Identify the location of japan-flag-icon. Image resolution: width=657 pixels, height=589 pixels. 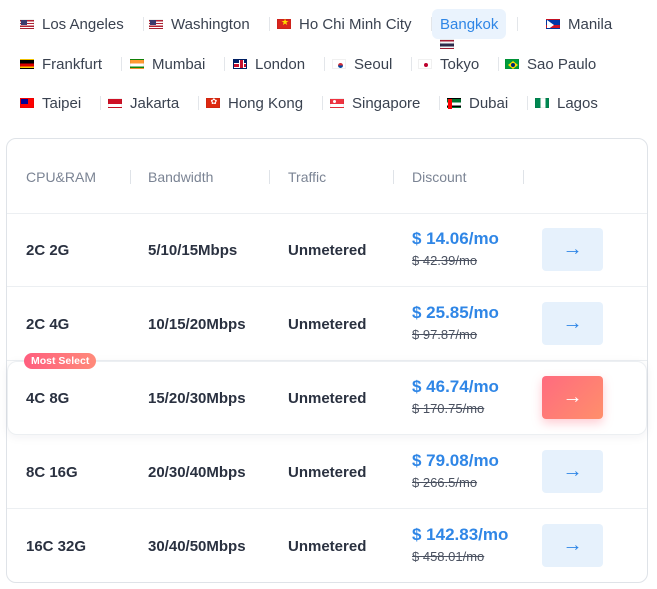
(425, 64).